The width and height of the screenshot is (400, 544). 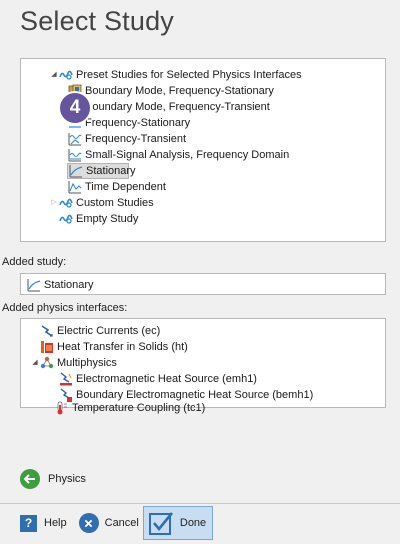 What do you see at coordinates (161, 523) in the screenshot?
I see `checkmark-icon` at bounding box center [161, 523].